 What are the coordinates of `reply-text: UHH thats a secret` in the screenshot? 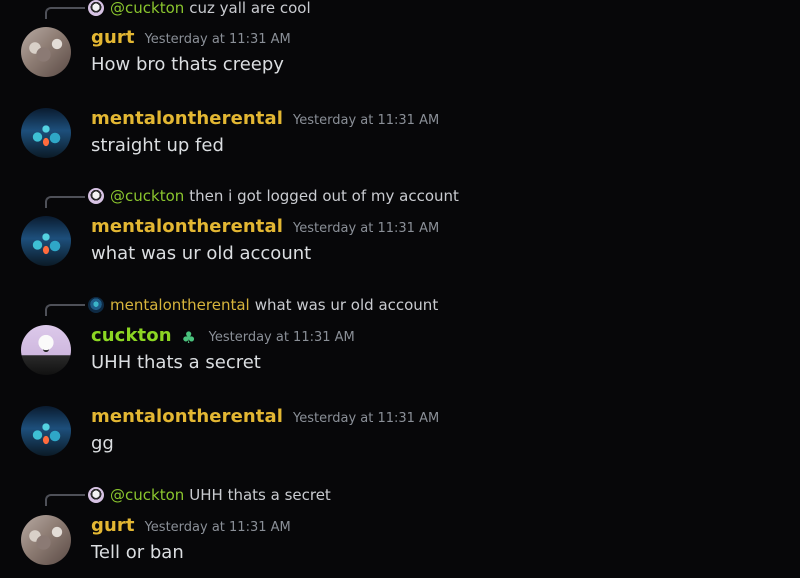 It's located at (260, 495).